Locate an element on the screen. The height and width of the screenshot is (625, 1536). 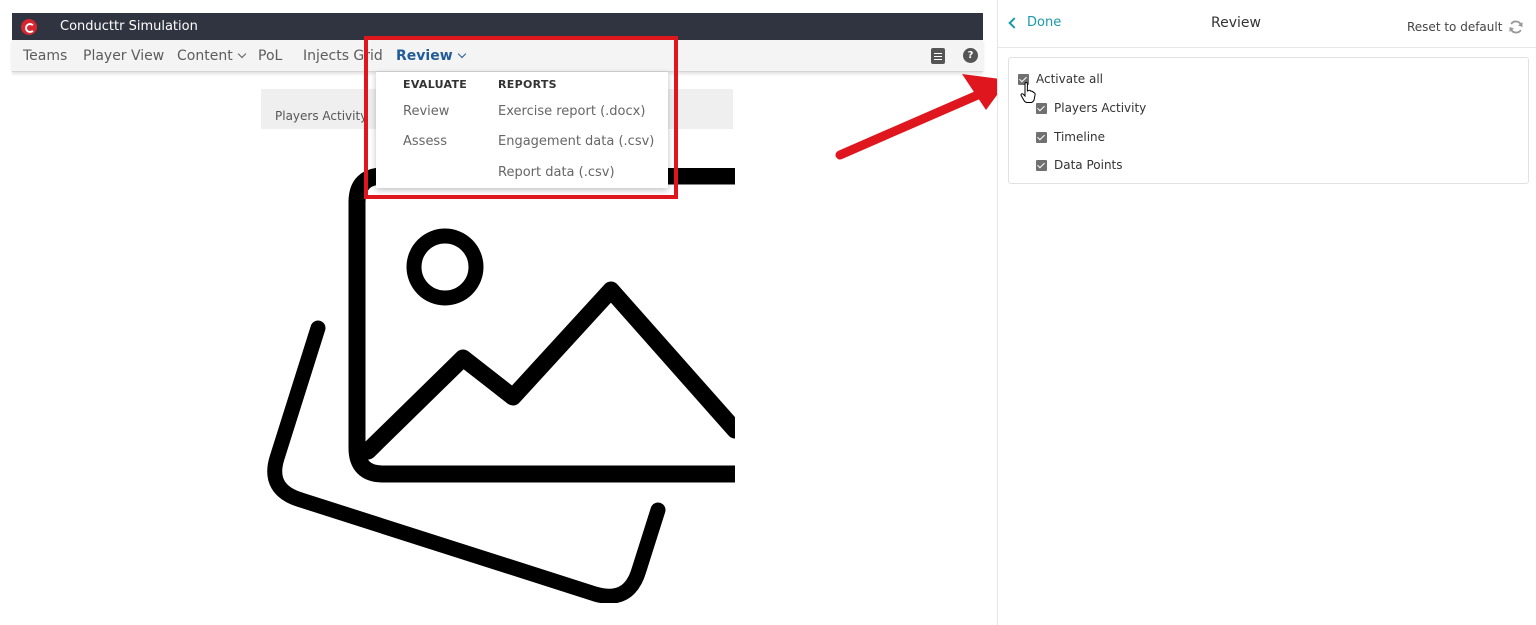
refresh-icon is located at coordinates (1516, 27).